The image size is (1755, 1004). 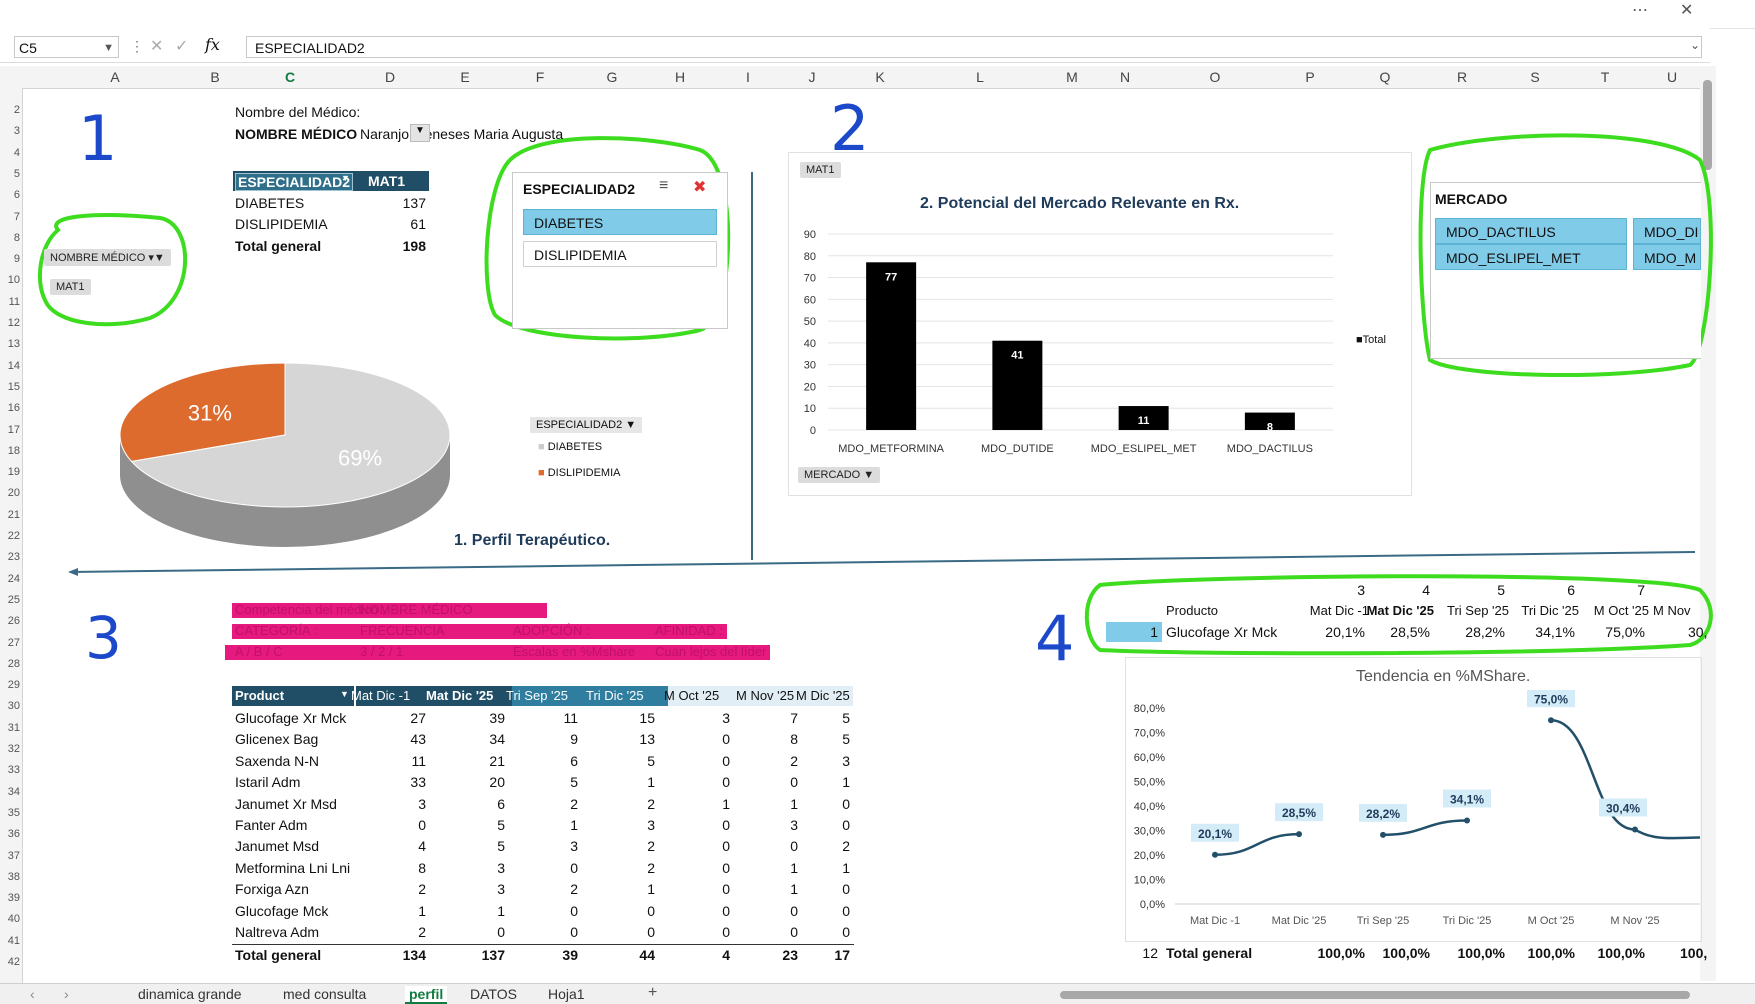 What do you see at coordinates (699, 187) in the screenshot?
I see `clear-filter-icon: ✖` at bounding box center [699, 187].